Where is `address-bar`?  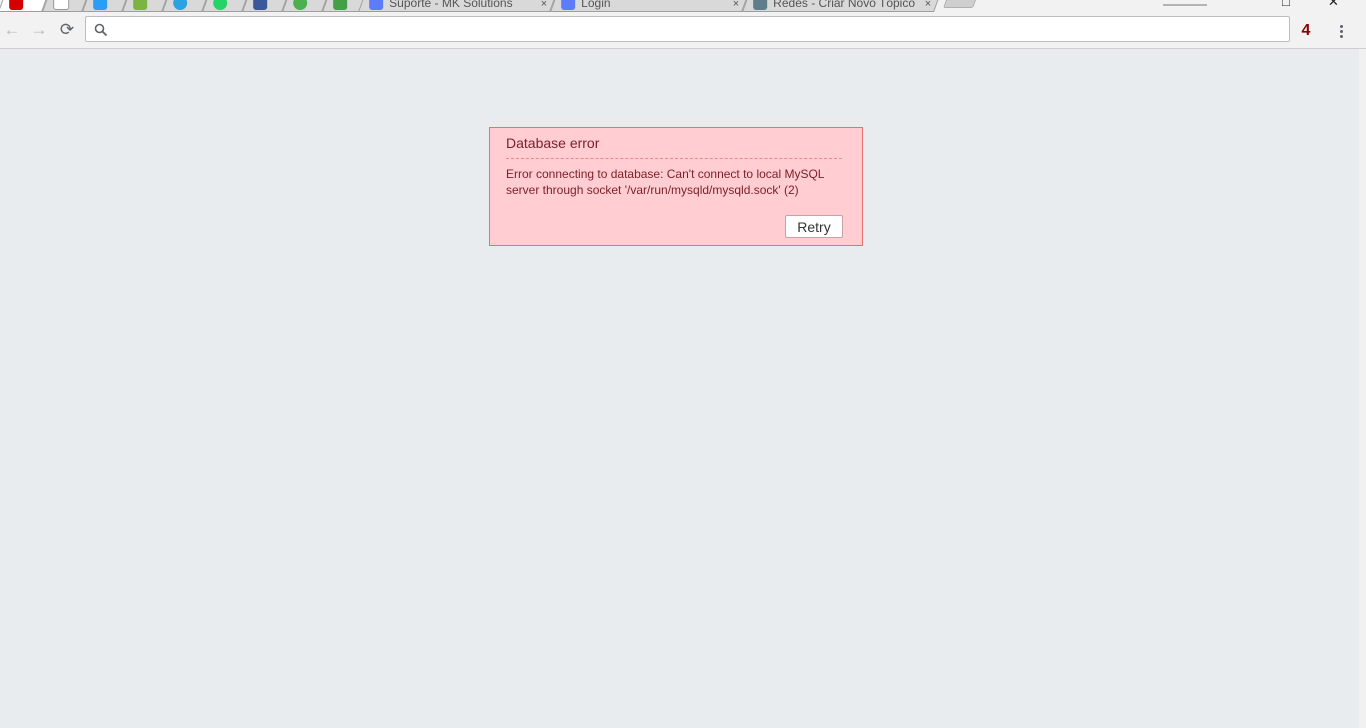
address-bar is located at coordinates (687, 29).